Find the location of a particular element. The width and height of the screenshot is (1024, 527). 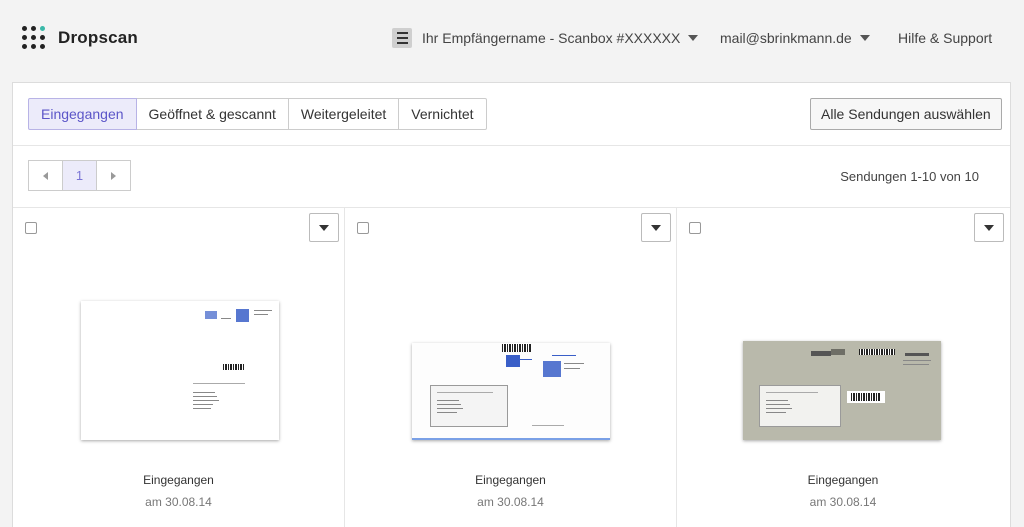

help-support-link: Hilfe & Support is located at coordinates (945, 39).